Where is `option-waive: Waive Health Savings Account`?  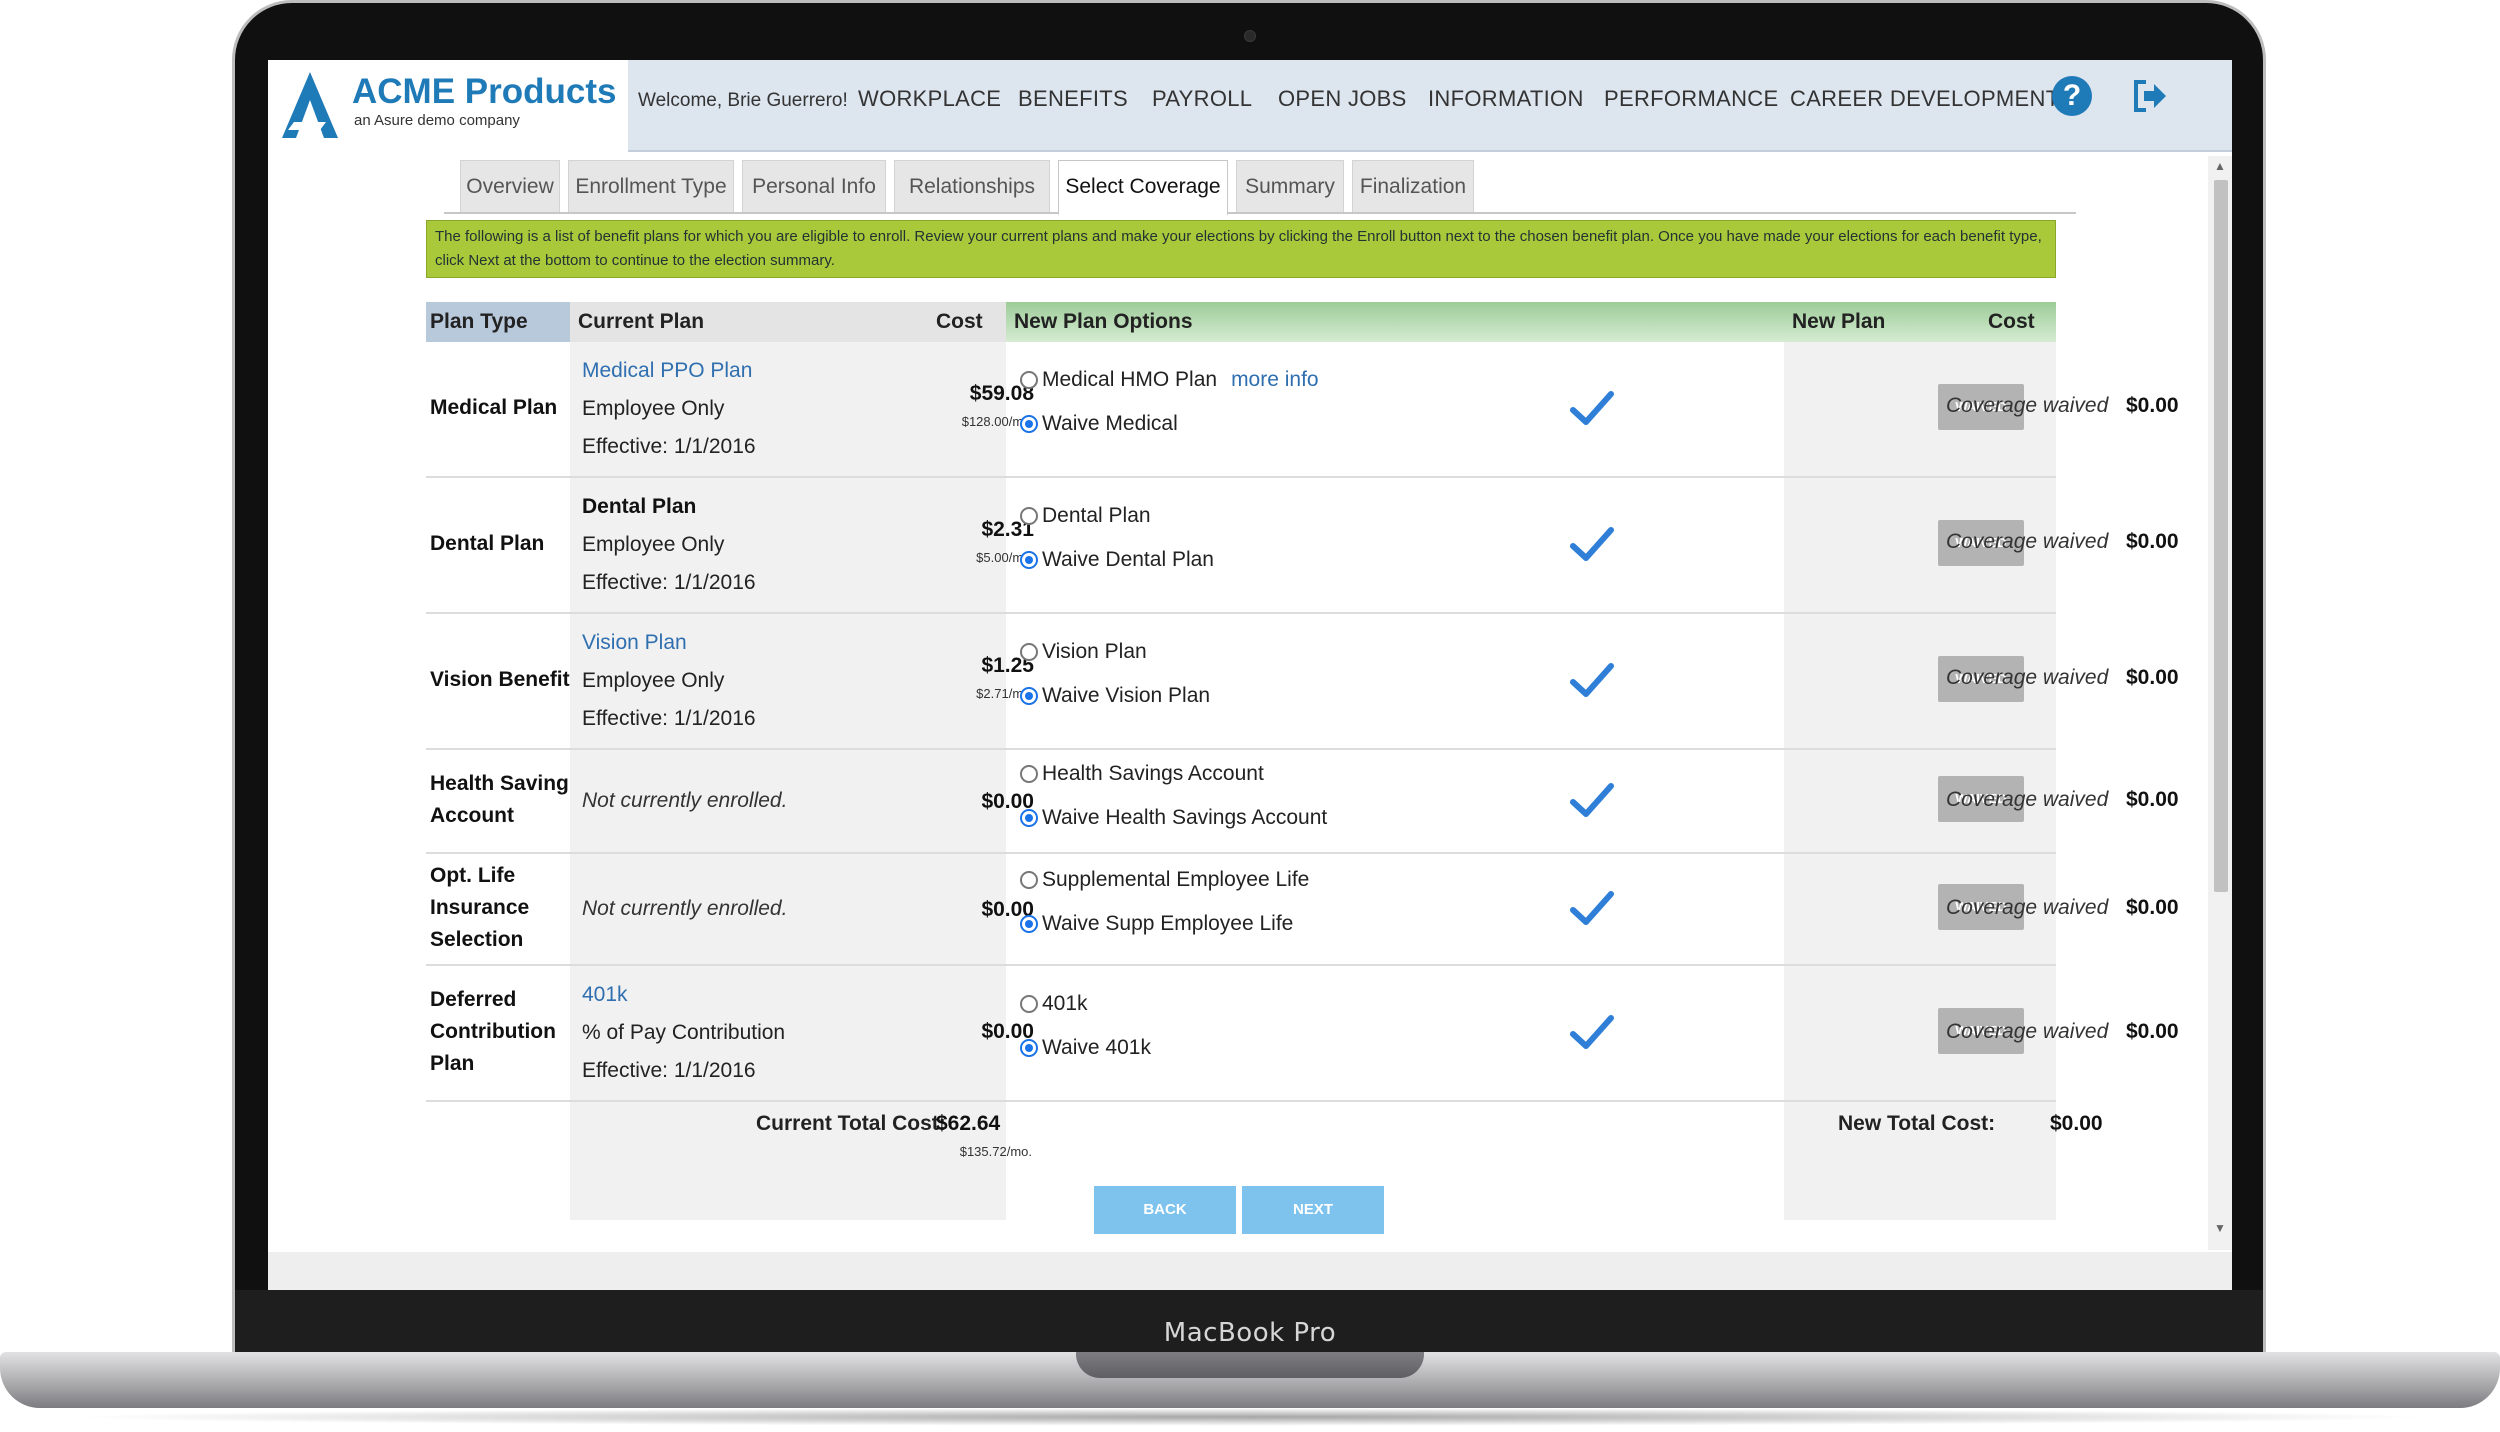 option-waive: Waive Health Savings Account is located at coordinates (1173, 818).